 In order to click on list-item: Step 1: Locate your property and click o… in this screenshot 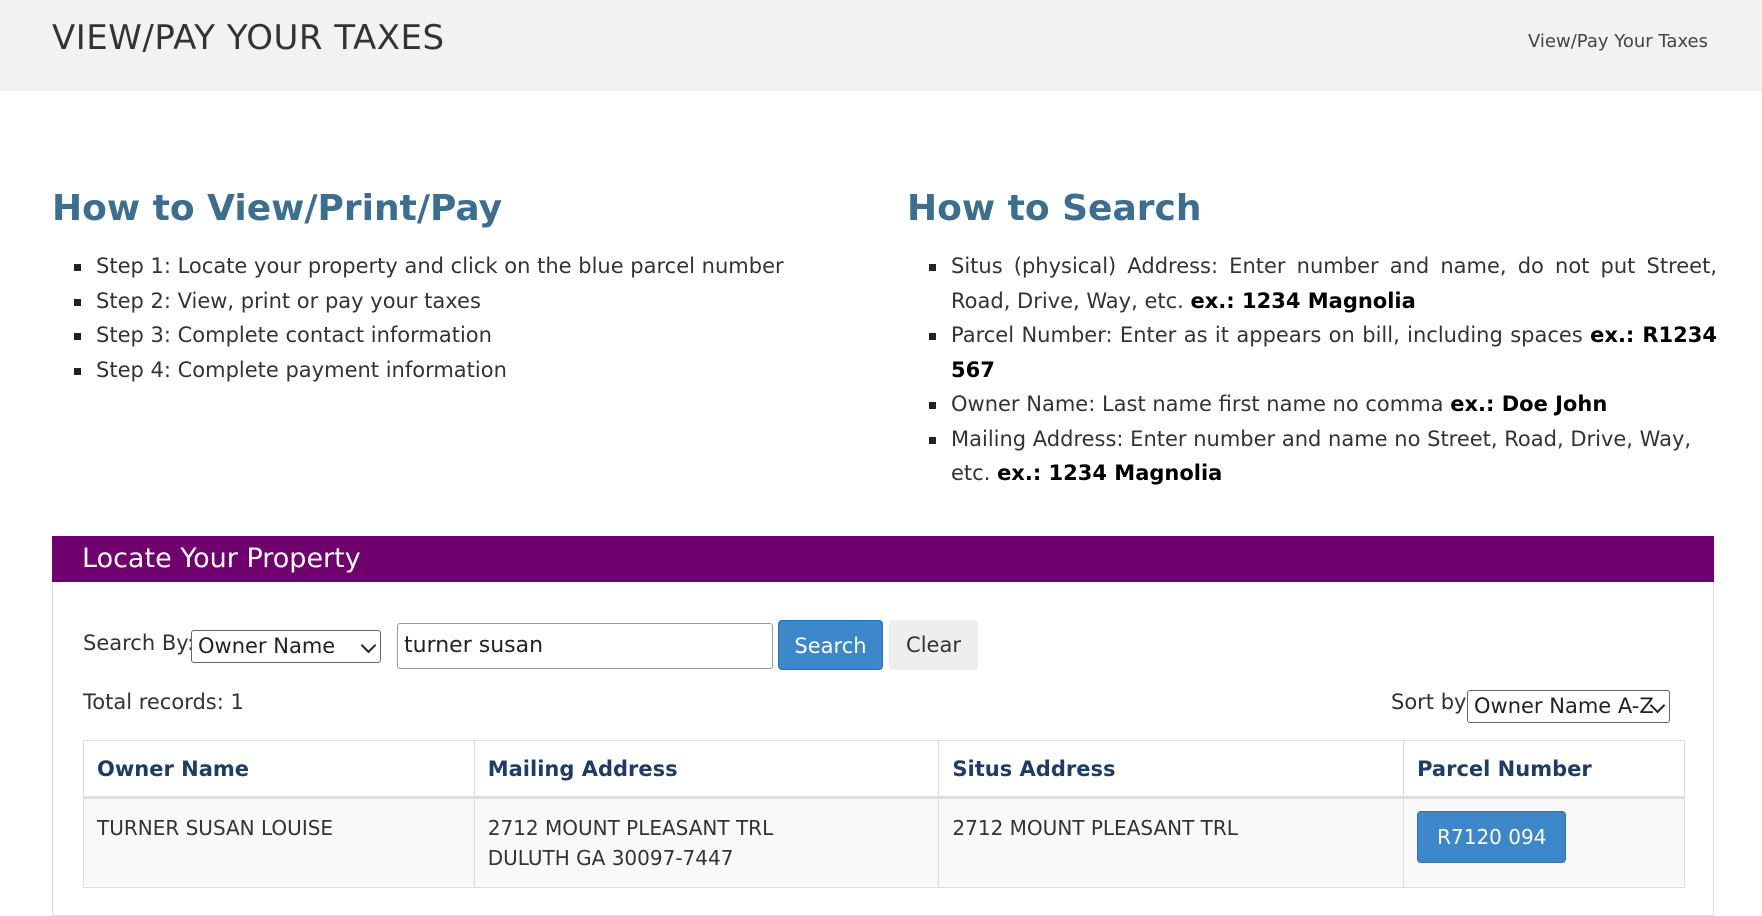, I will do `click(442, 266)`.